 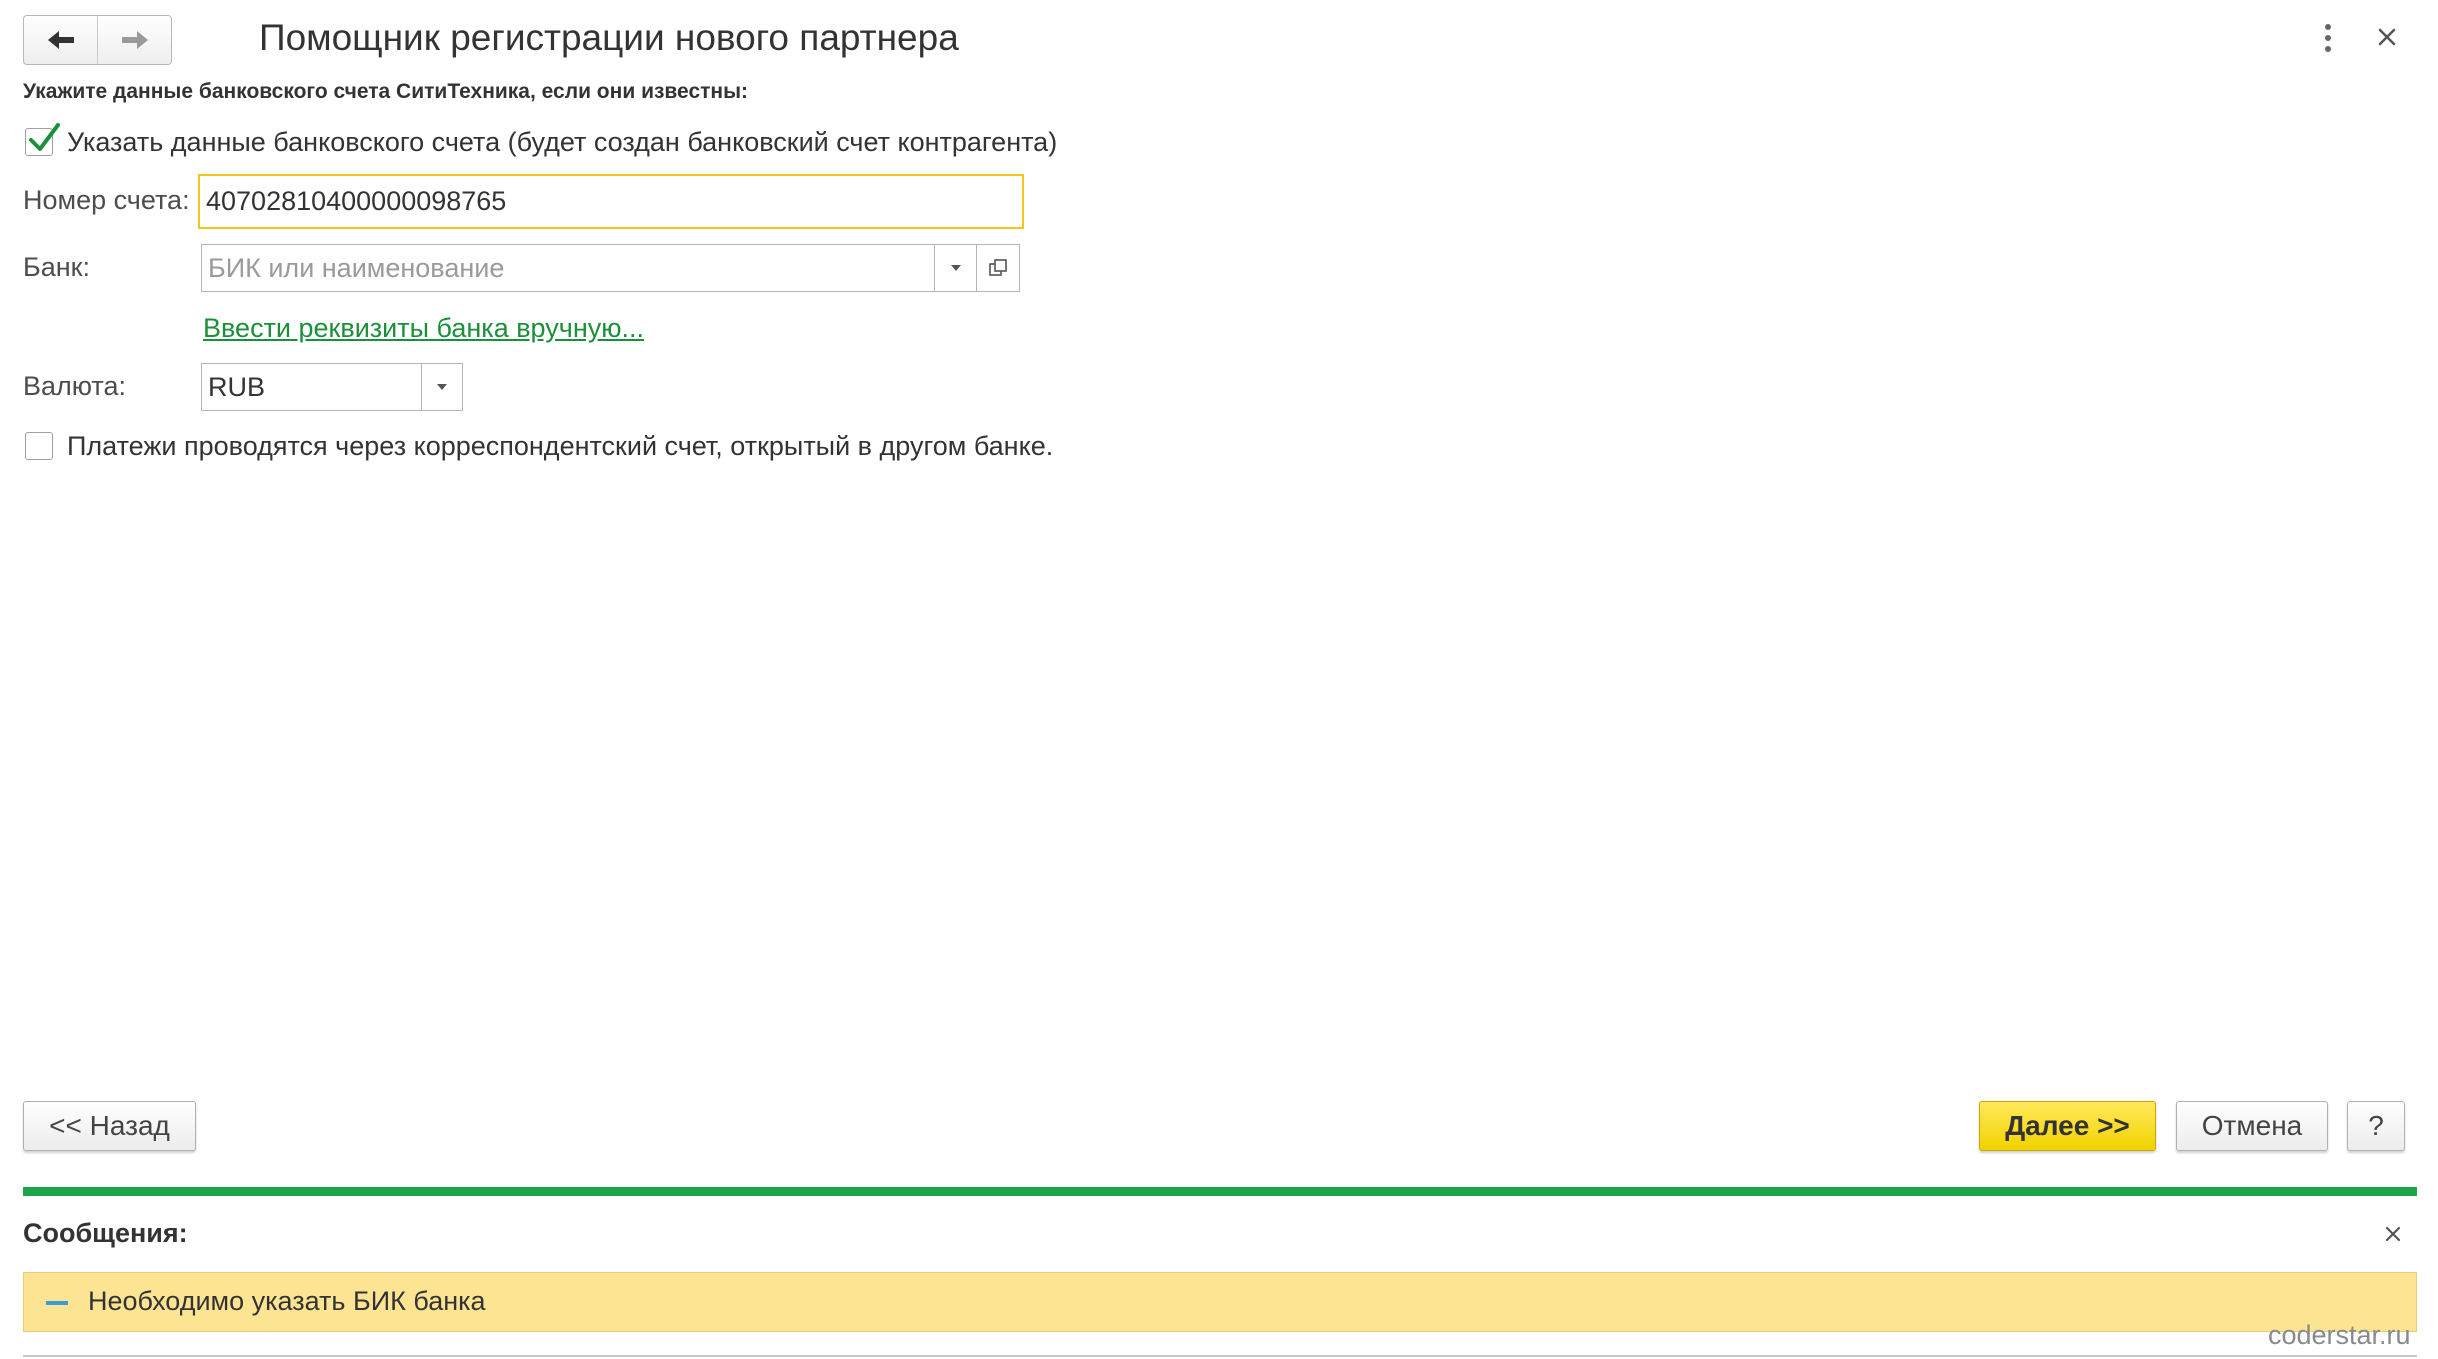 I want to click on account-number-label: Номер счета:, so click(x=106, y=200).